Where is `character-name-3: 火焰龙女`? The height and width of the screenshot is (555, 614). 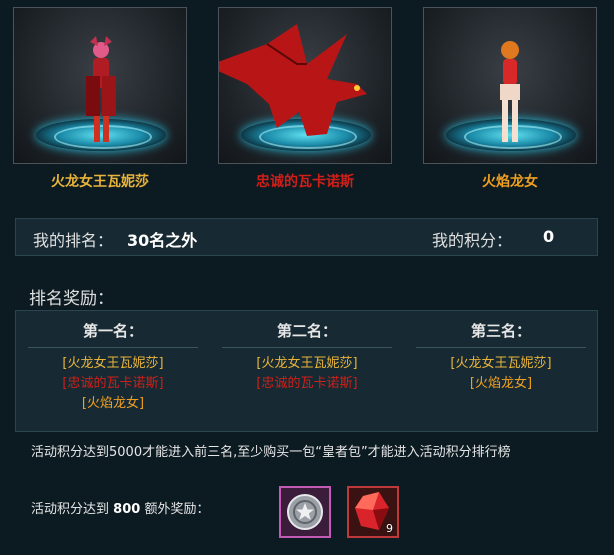 character-name-3: 火焰龙女 is located at coordinates (510, 182).